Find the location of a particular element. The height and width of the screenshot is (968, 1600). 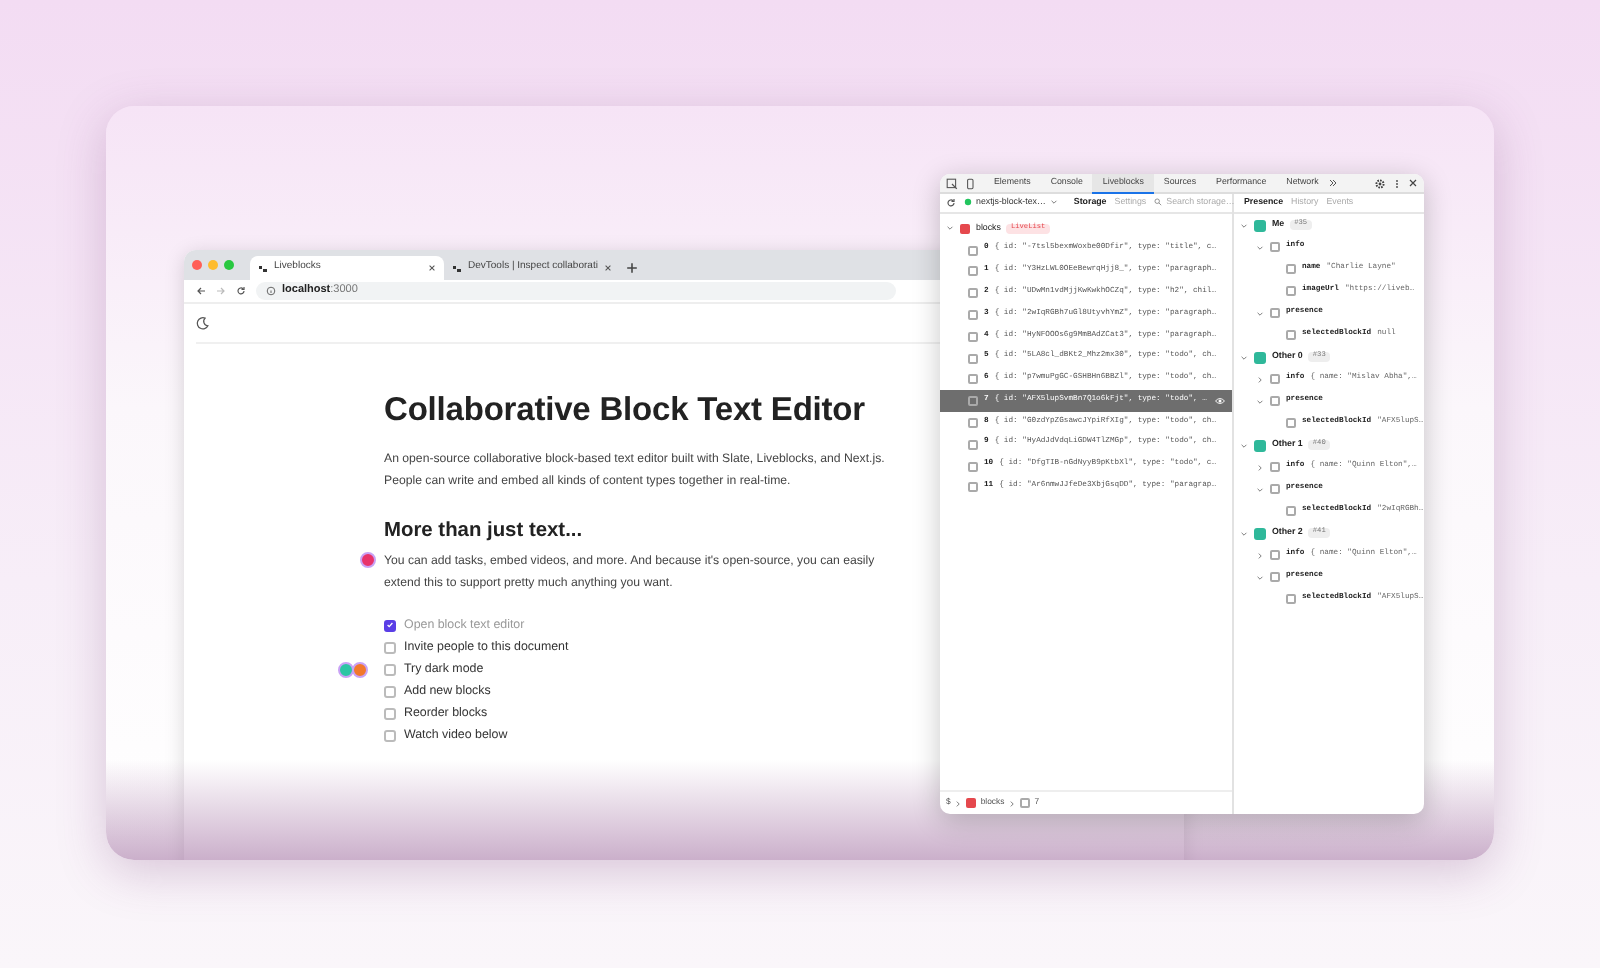

maximize-window-button is located at coordinates (229, 265).